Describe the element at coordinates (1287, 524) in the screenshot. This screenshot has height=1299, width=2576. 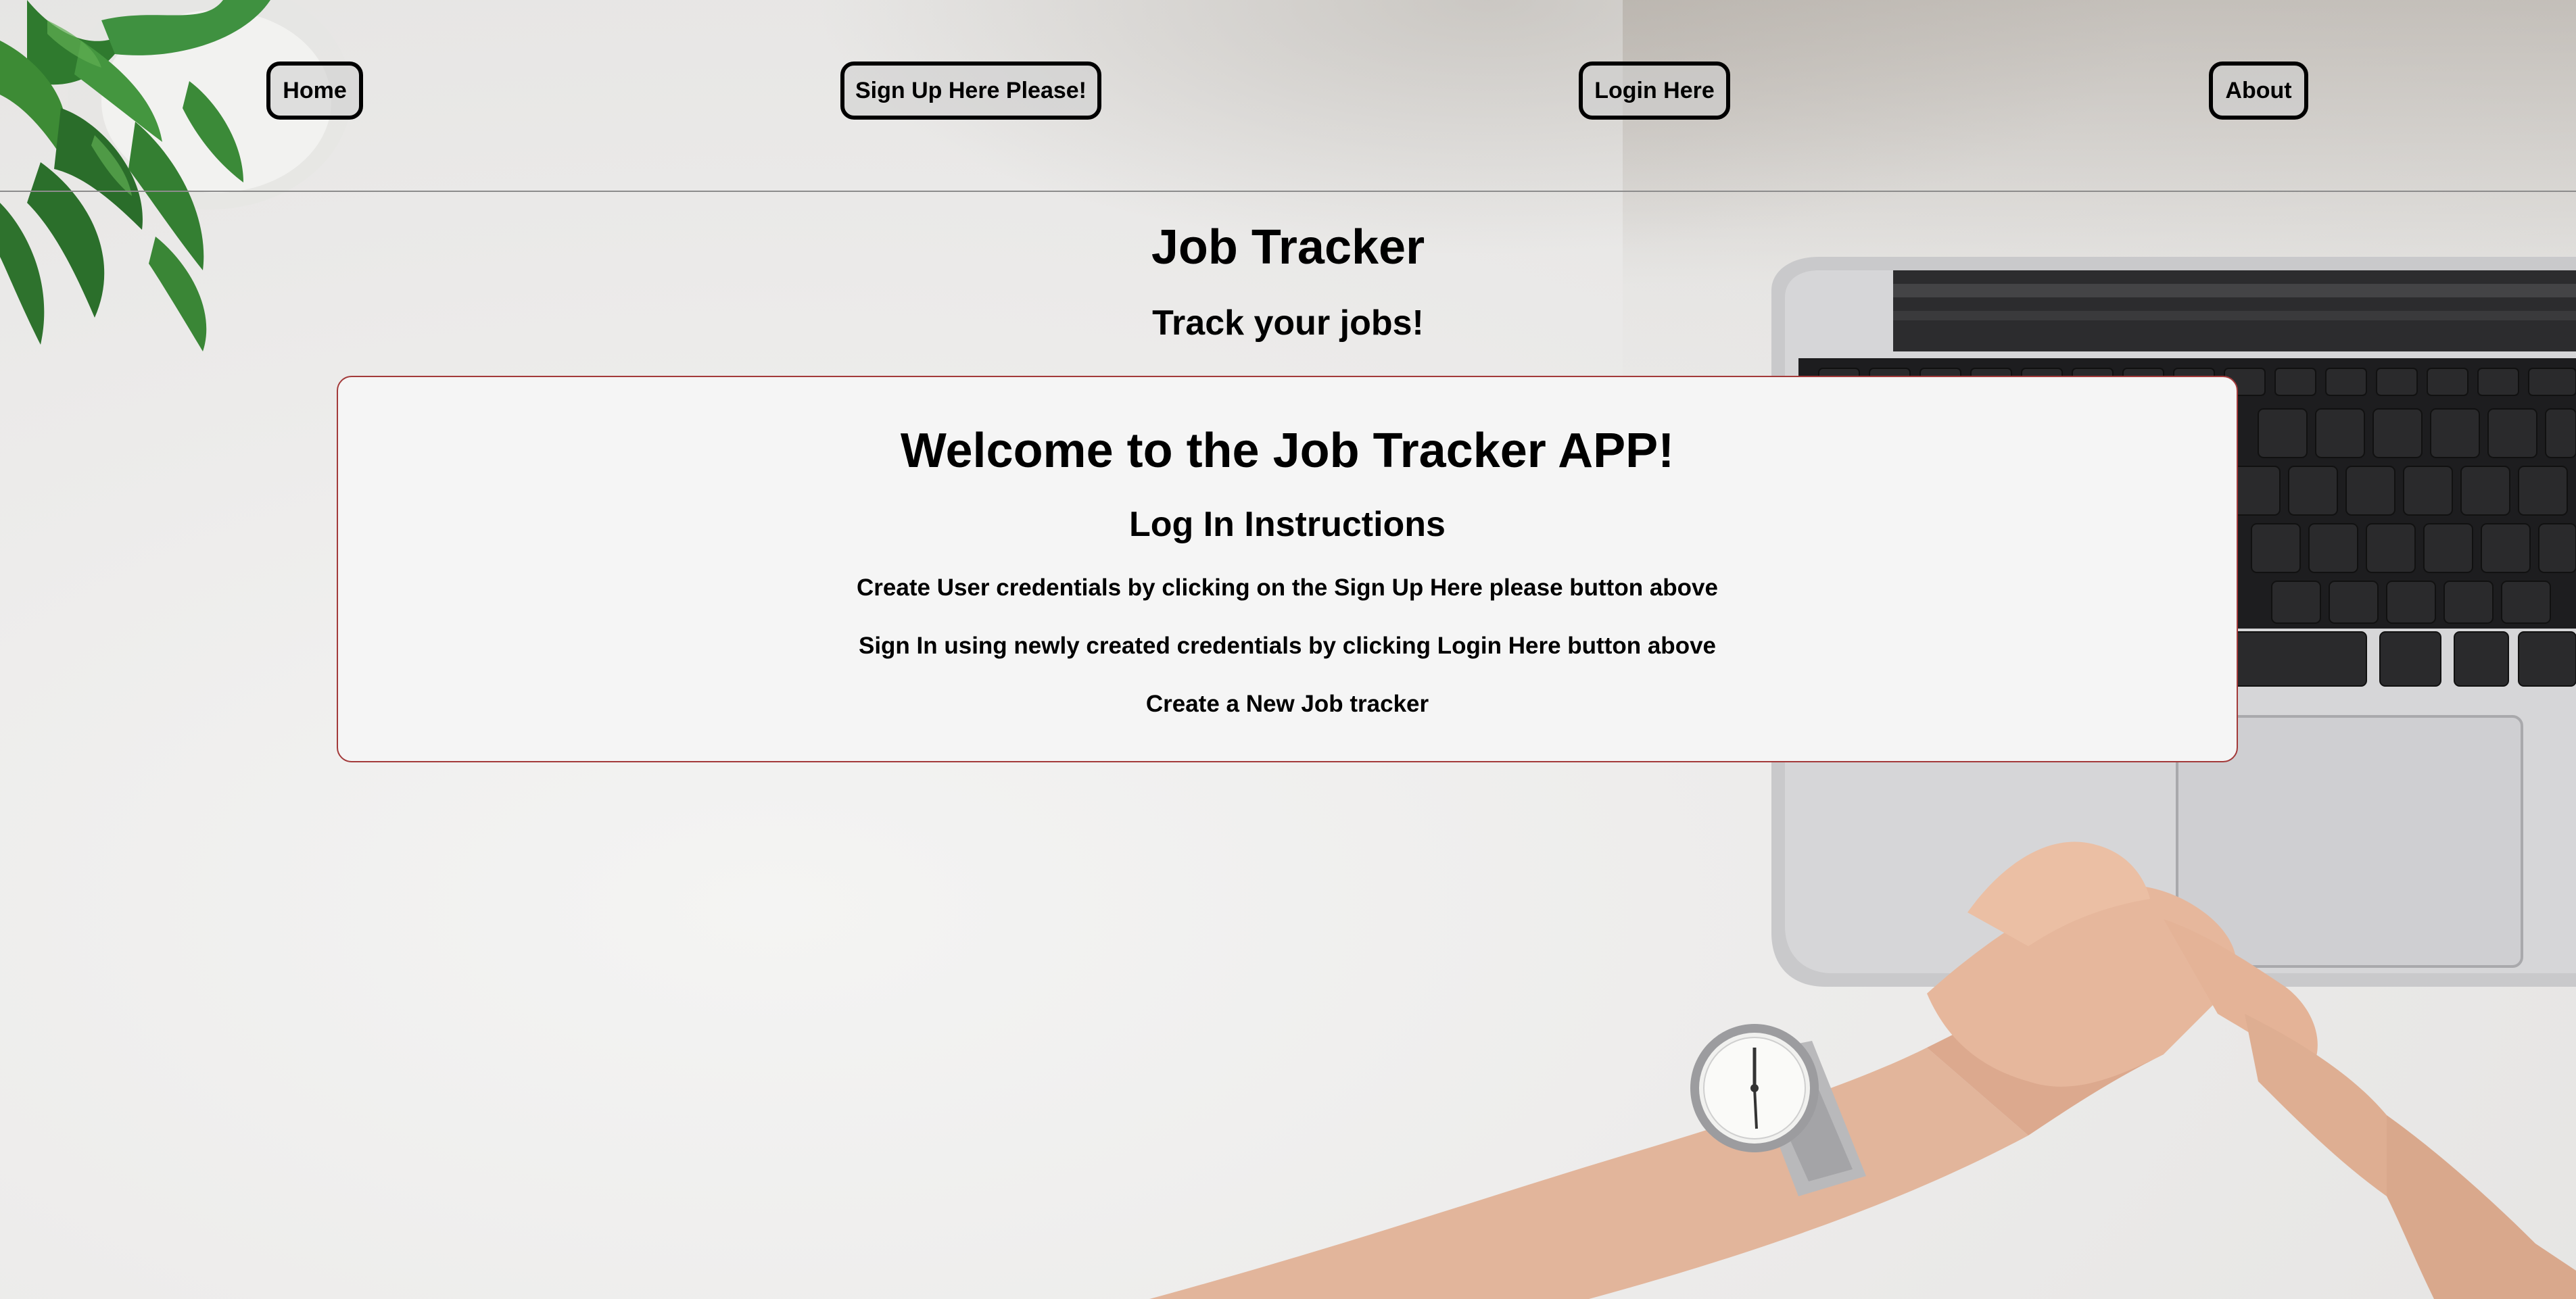
I see `instructions-heading: Log In Instructions` at that location.